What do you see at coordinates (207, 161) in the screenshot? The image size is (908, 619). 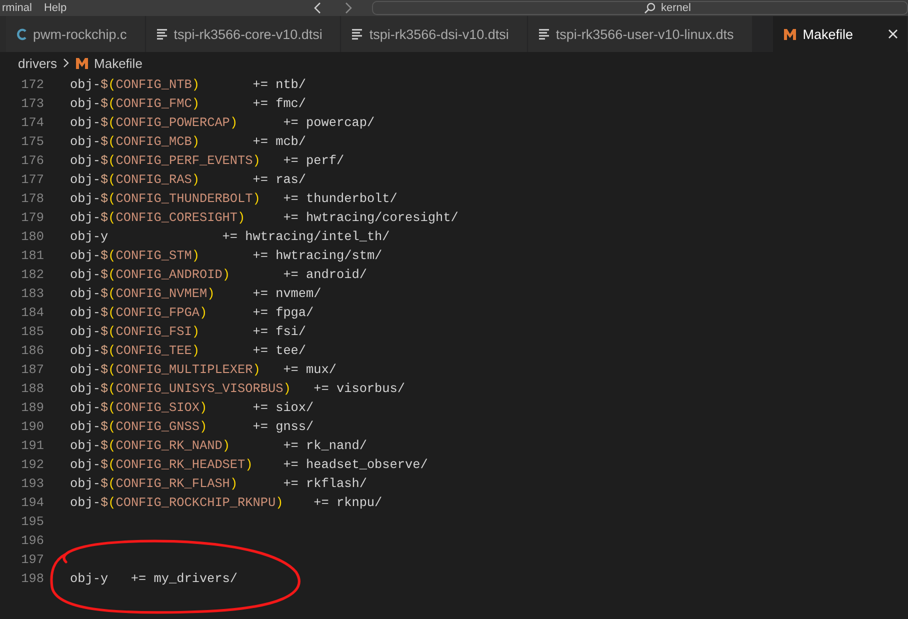 I see `code-line: obj-$(CONFIG_PERF_EVENTS) += perf/` at bounding box center [207, 161].